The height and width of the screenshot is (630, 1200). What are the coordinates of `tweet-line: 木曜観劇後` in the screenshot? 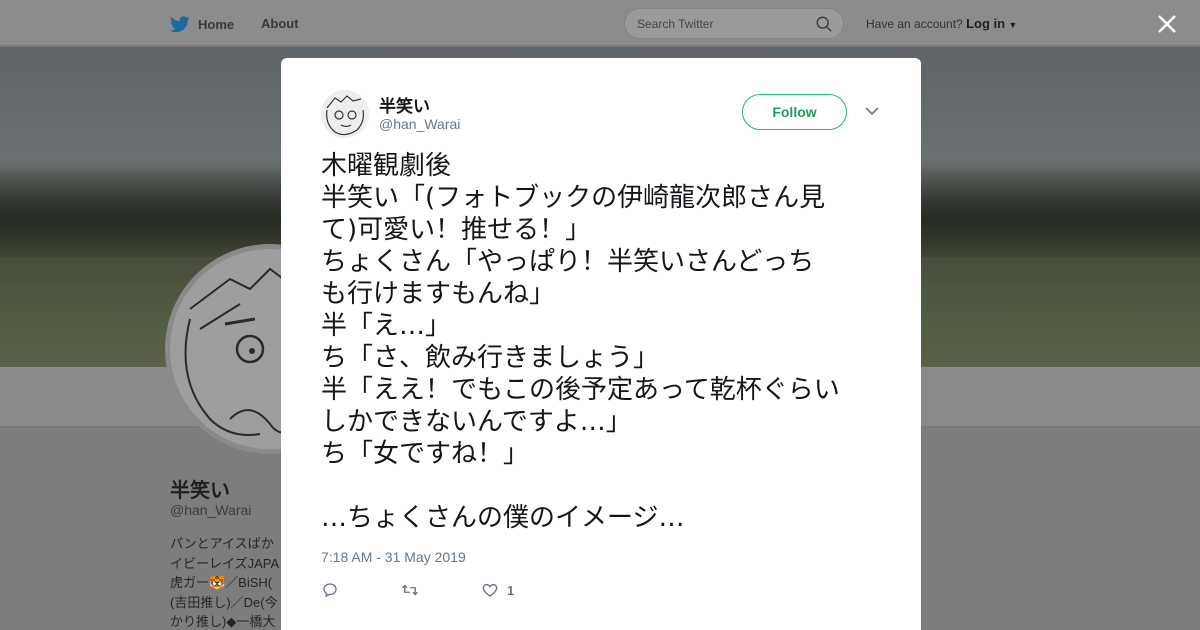 It's located at (386, 166).